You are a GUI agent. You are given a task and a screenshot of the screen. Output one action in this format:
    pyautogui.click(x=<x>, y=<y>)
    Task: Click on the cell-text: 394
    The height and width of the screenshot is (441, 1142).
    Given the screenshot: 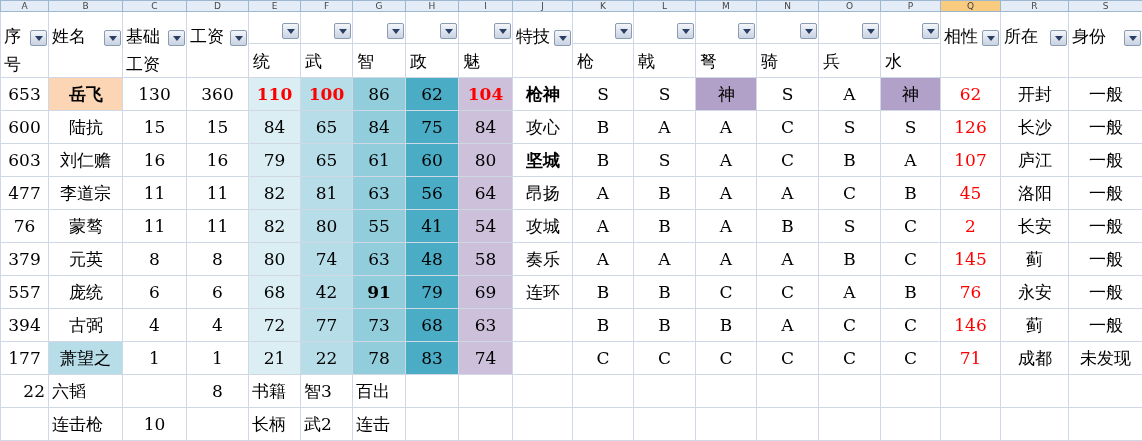 What is the action you would take?
    pyautogui.click(x=24, y=325)
    